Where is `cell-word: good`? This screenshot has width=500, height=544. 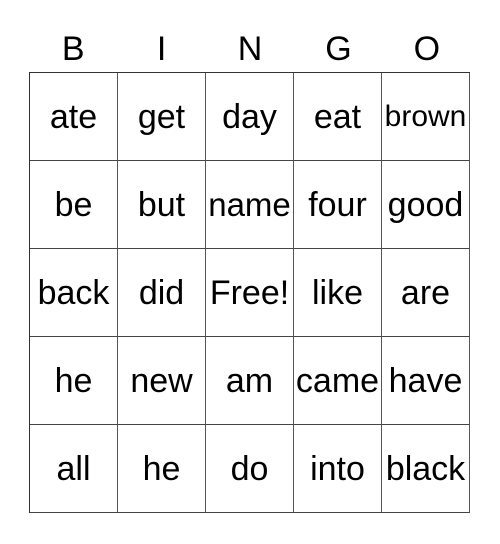
cell-word: good is located at coordinates (425, 204).